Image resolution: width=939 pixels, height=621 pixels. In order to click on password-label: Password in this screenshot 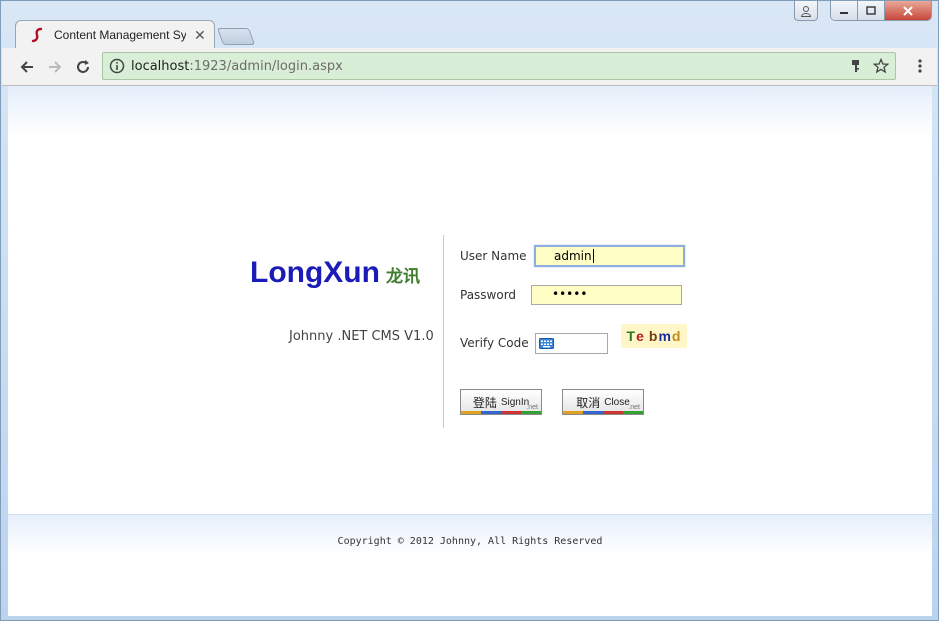, I will do `click(488, 295)`.